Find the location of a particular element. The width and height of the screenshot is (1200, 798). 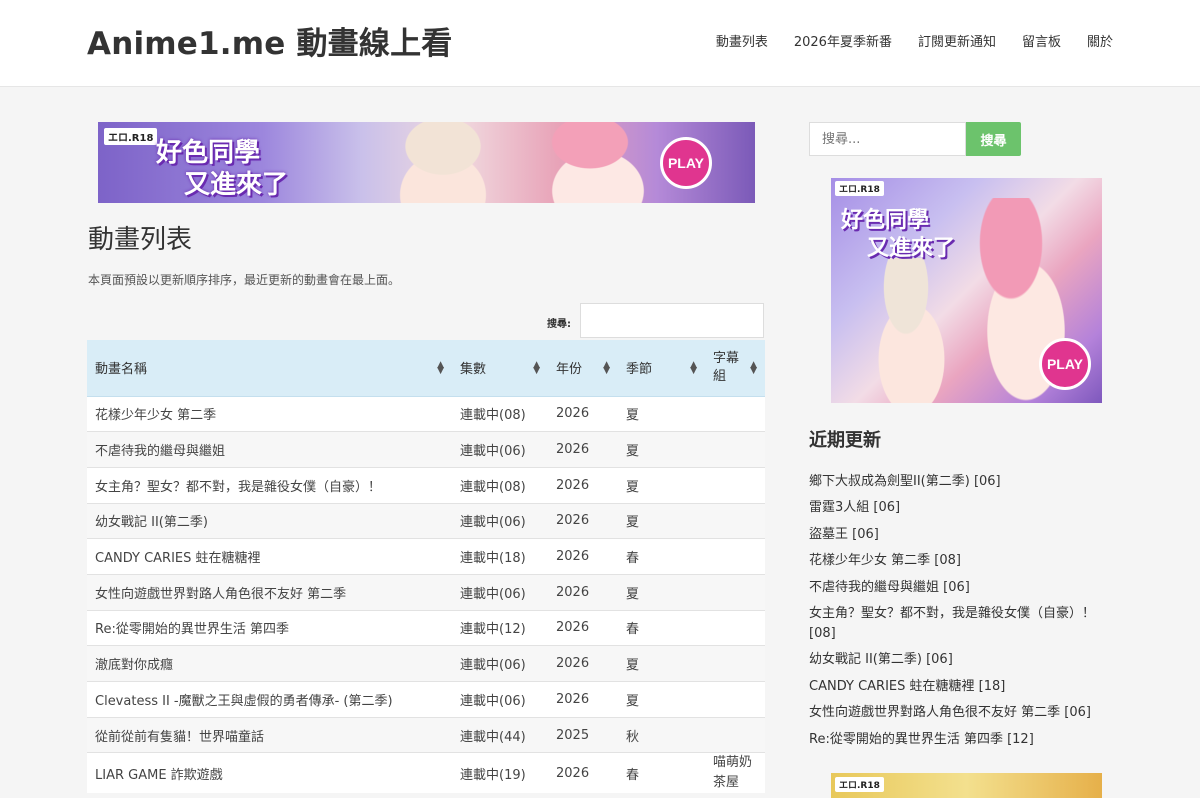

table-row: 澈底對你成癮 連載中(06) 2026 夏 is located at coordinates (426, 663).